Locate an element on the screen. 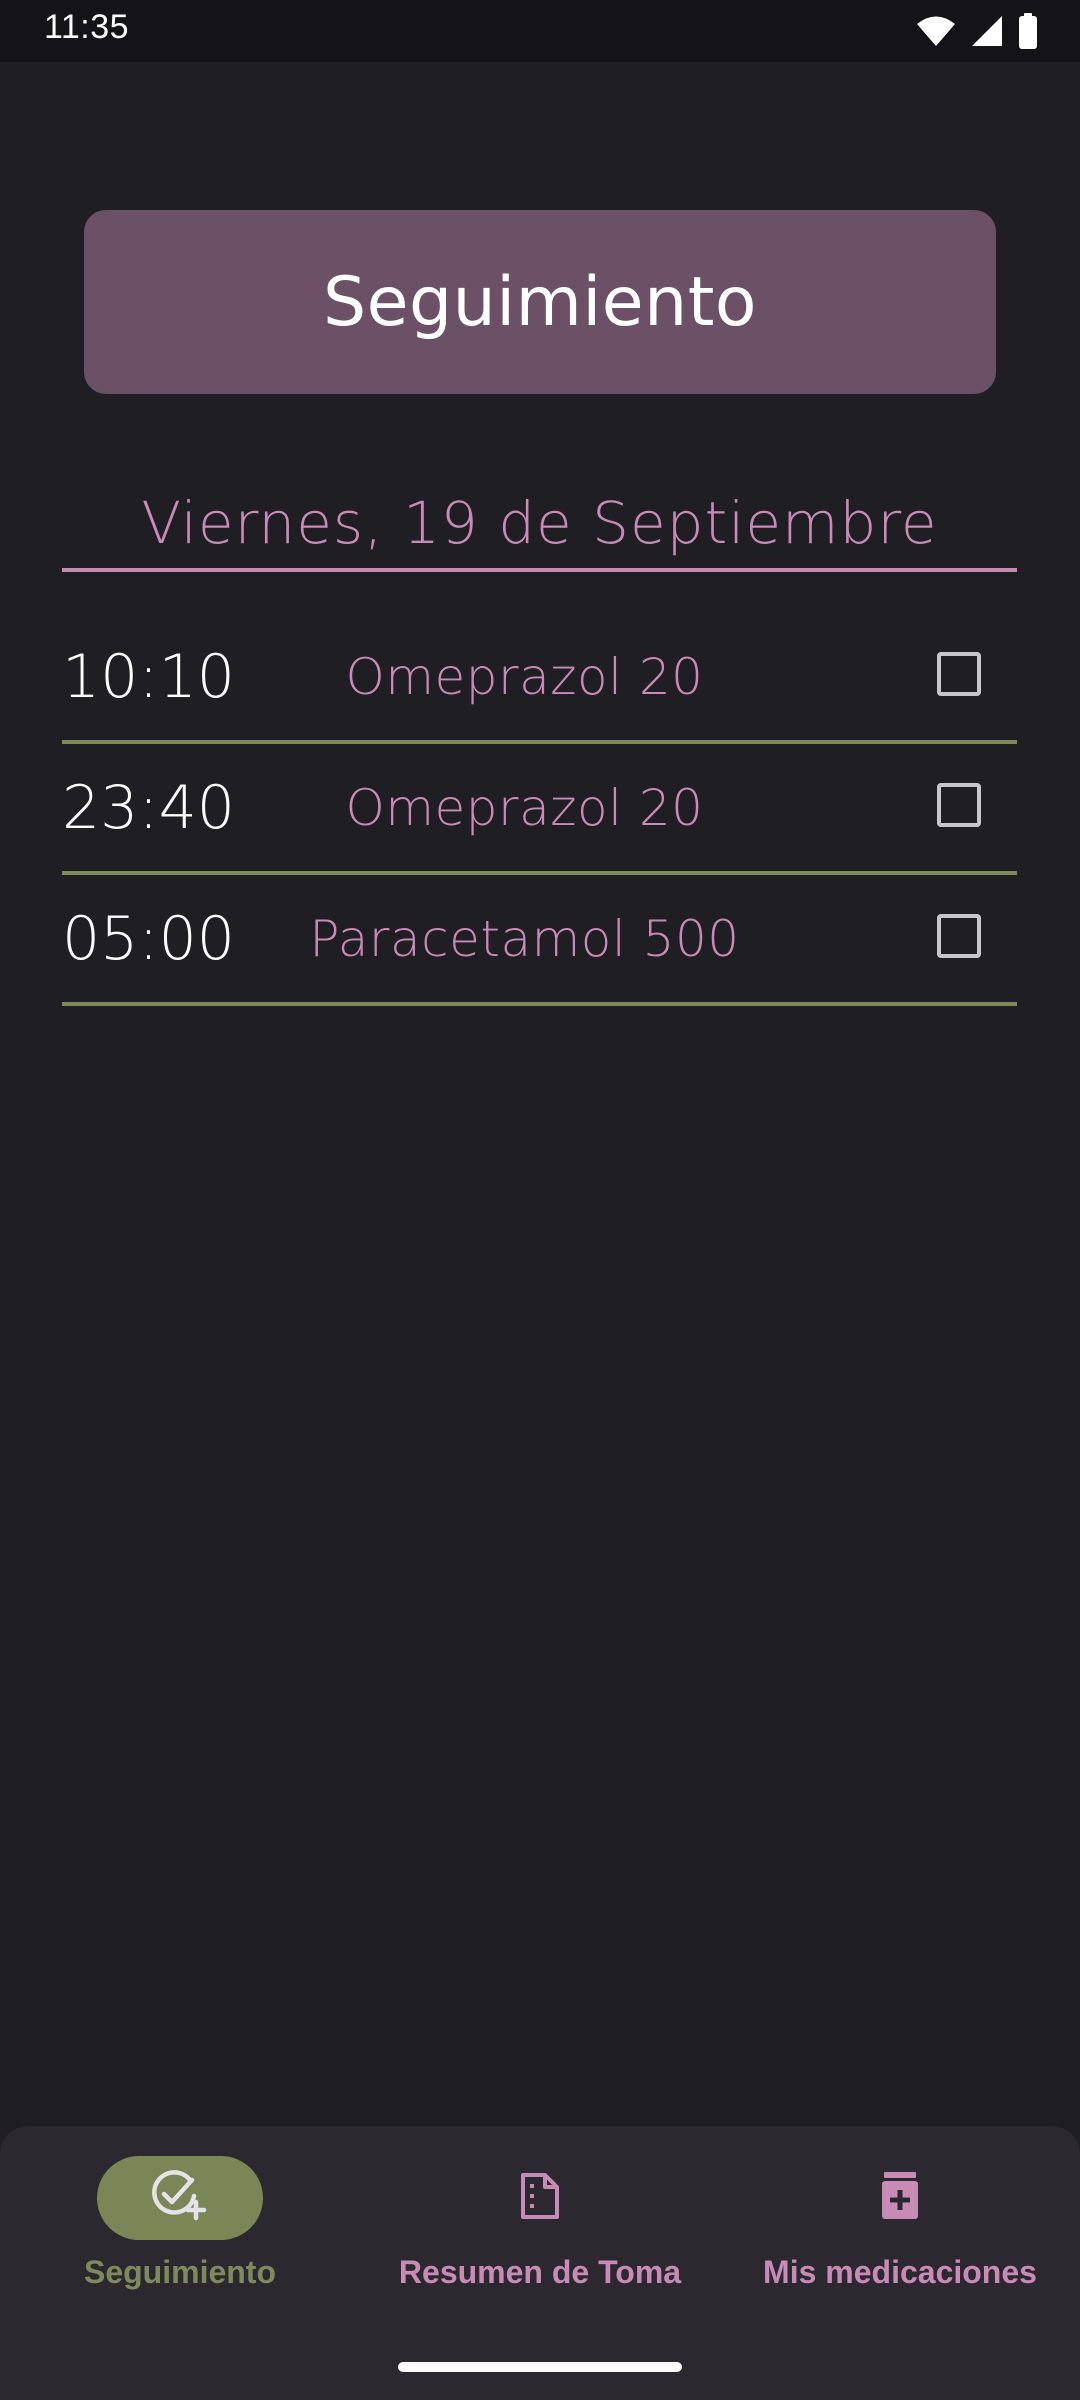 The height and width of the screenshot is (2400, 1080). nav-active-indicator is located at coordinates (180, 2198).